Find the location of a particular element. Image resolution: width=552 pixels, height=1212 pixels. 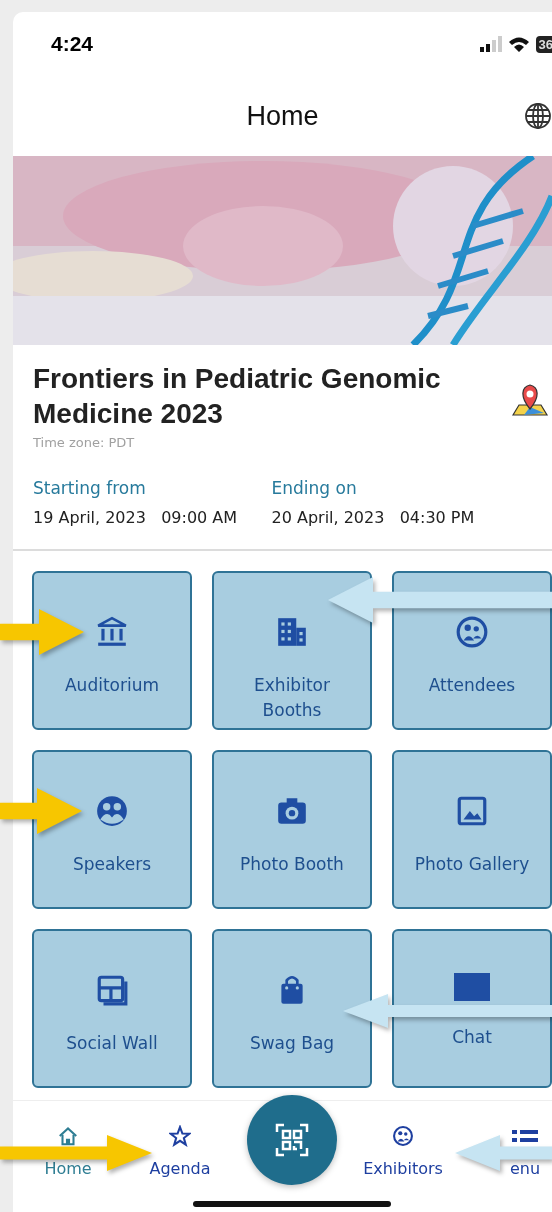

end-label: Ending on is located at coordinates (314, 488).